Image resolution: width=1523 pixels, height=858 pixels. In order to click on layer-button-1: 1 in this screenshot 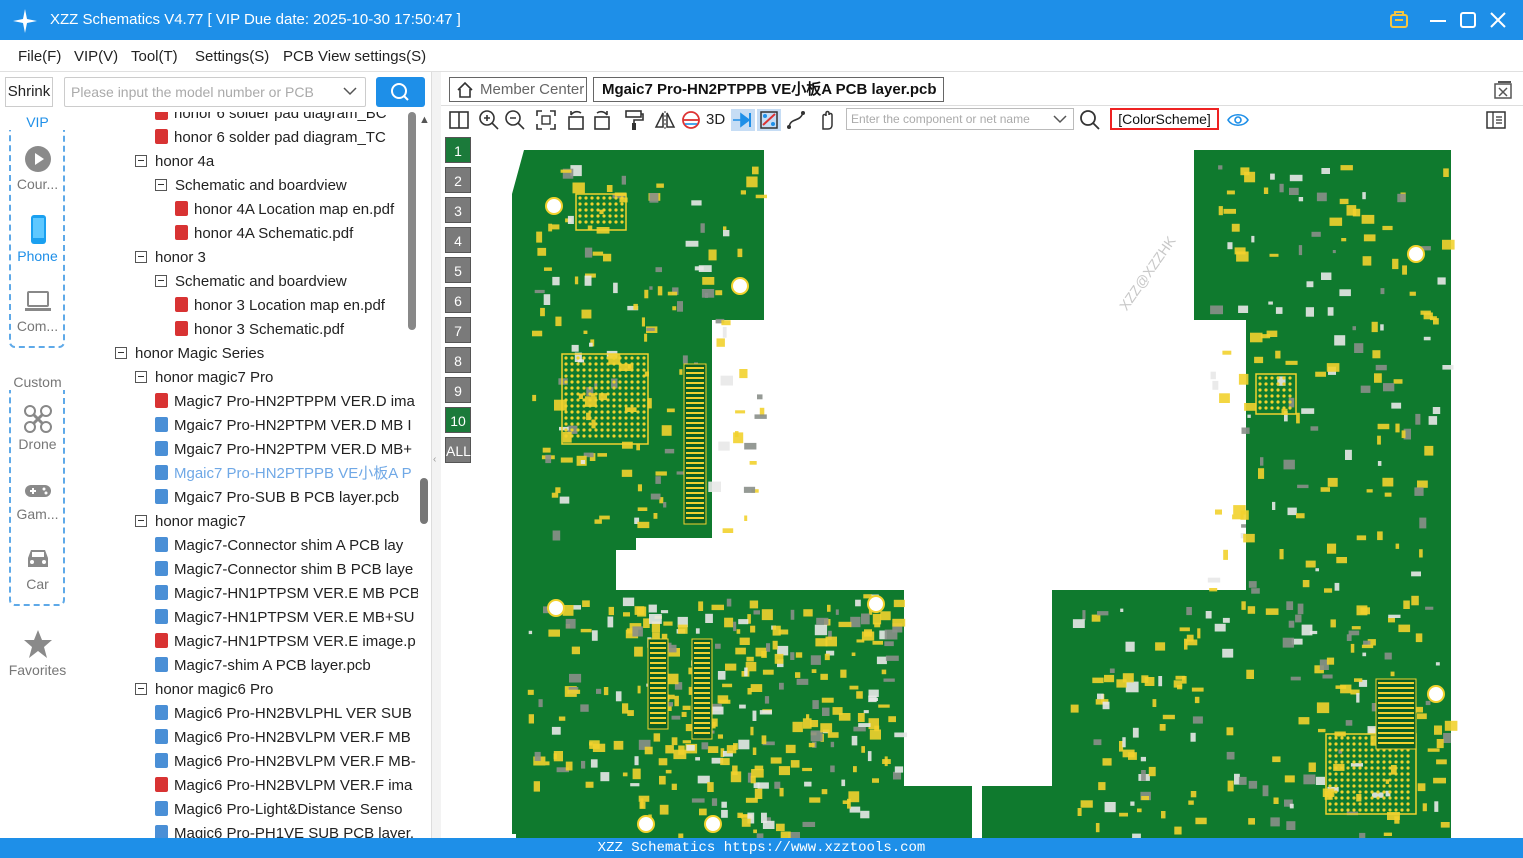, I will do `click(458, 150)`.